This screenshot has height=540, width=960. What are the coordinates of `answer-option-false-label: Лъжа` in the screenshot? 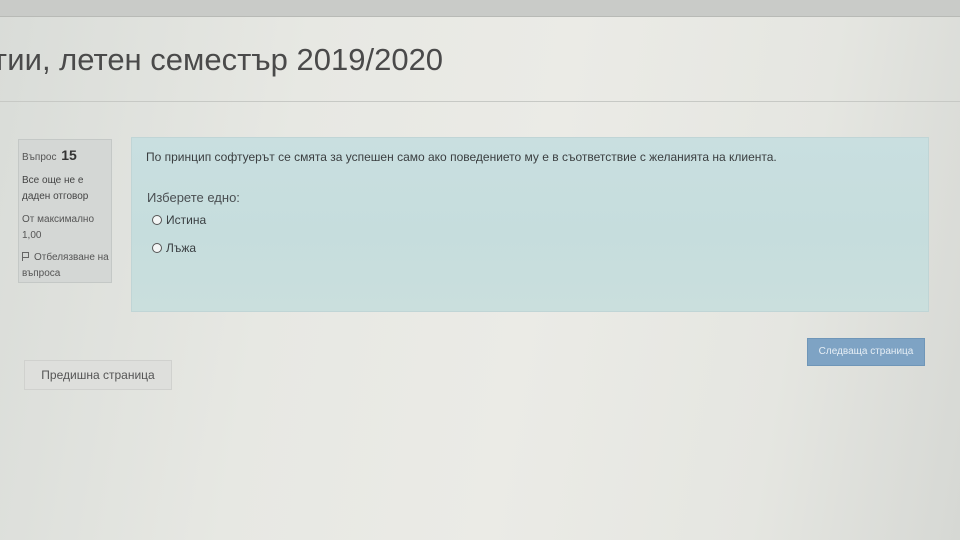 It's located at (181, 248).